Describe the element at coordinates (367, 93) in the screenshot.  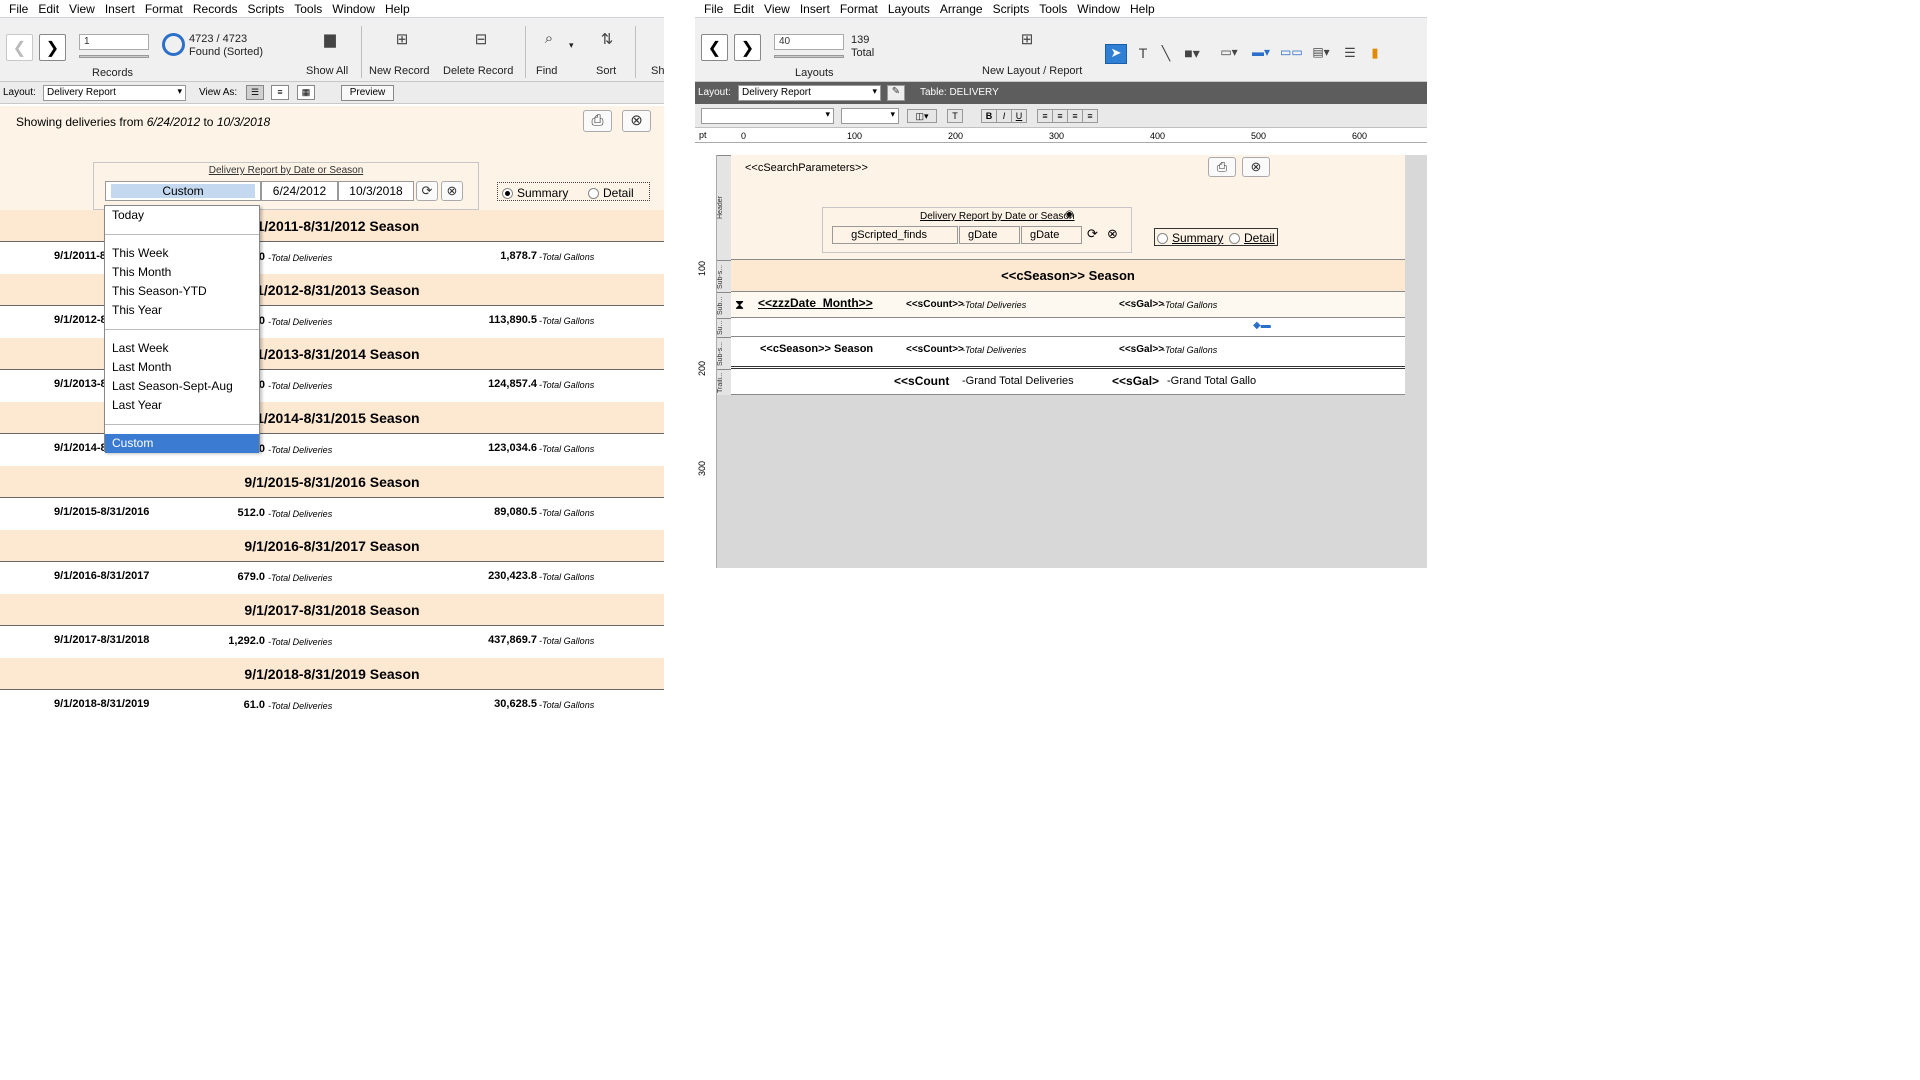
I see `preview-button: Preview` at that location.